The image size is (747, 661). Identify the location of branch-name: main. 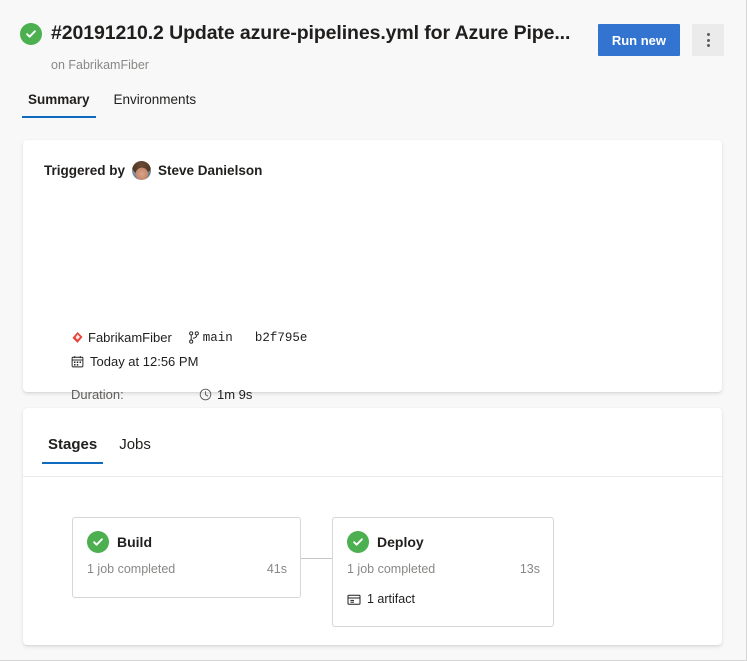
(217, 337).